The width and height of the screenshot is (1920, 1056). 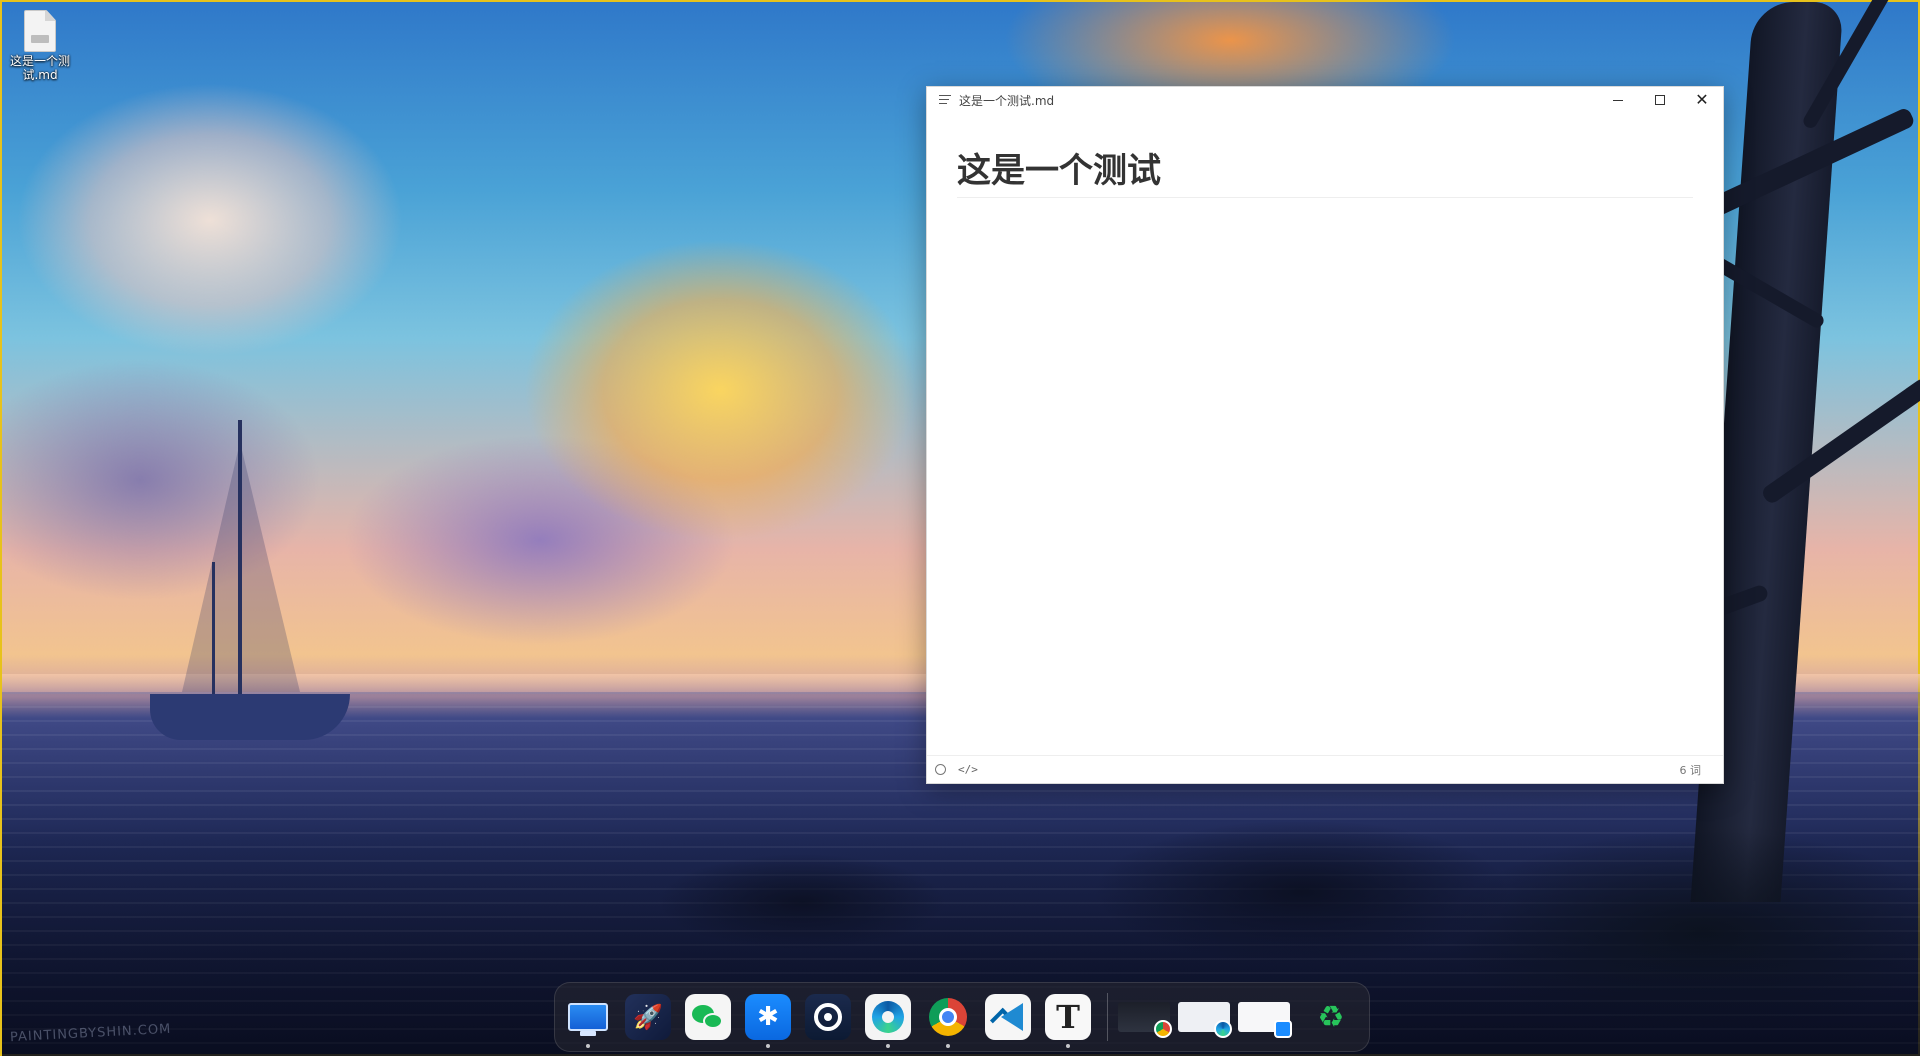 I want to click on dock-app-edge, so click(x=888, y=1021).